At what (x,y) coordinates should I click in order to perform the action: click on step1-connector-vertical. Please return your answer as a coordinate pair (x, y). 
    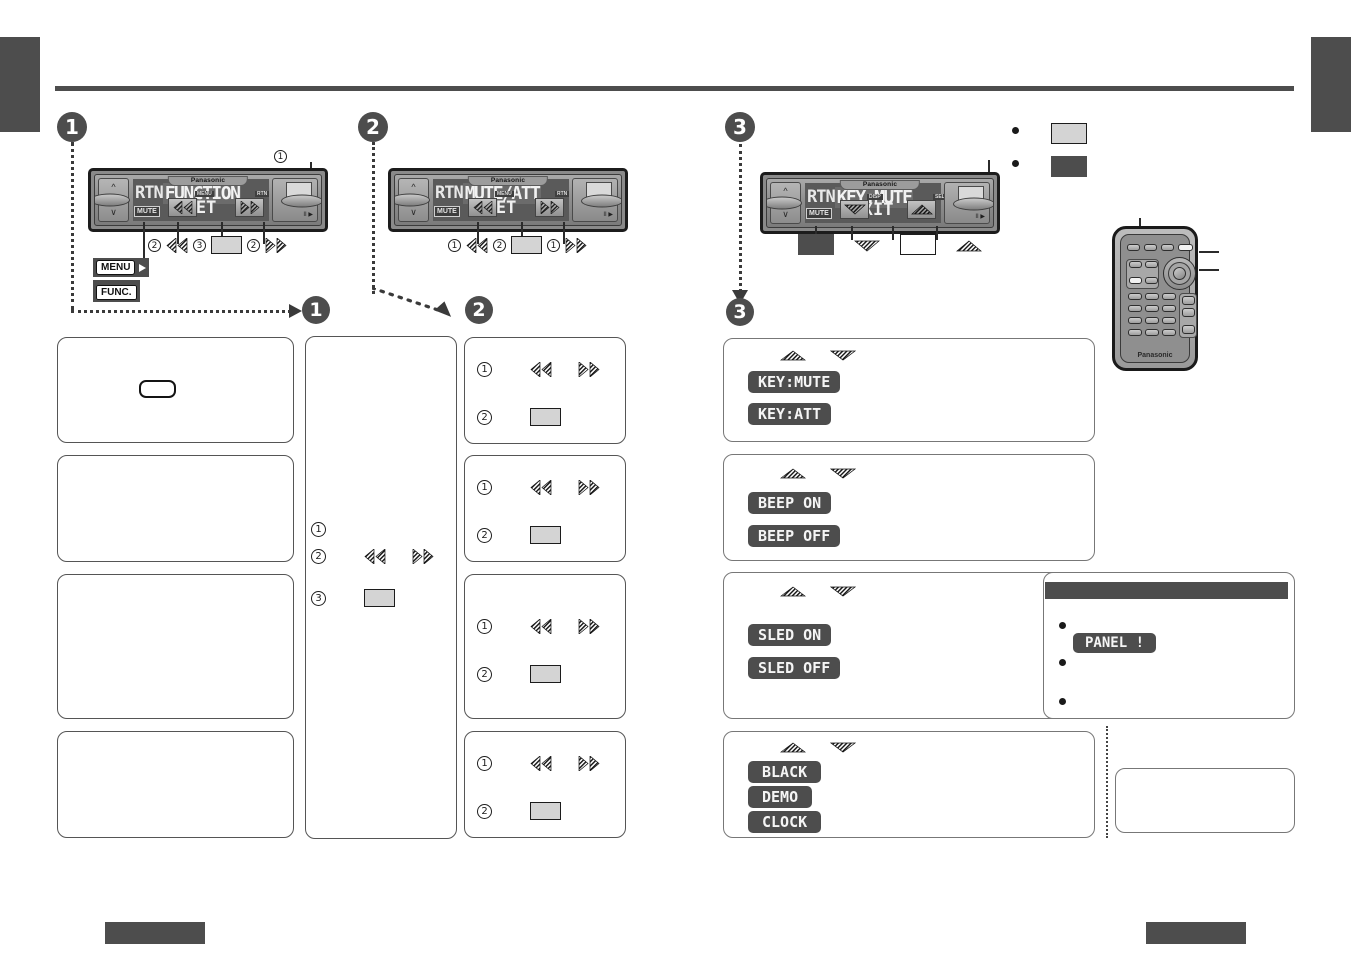
    Looking at the image, I should click on (72, 226).